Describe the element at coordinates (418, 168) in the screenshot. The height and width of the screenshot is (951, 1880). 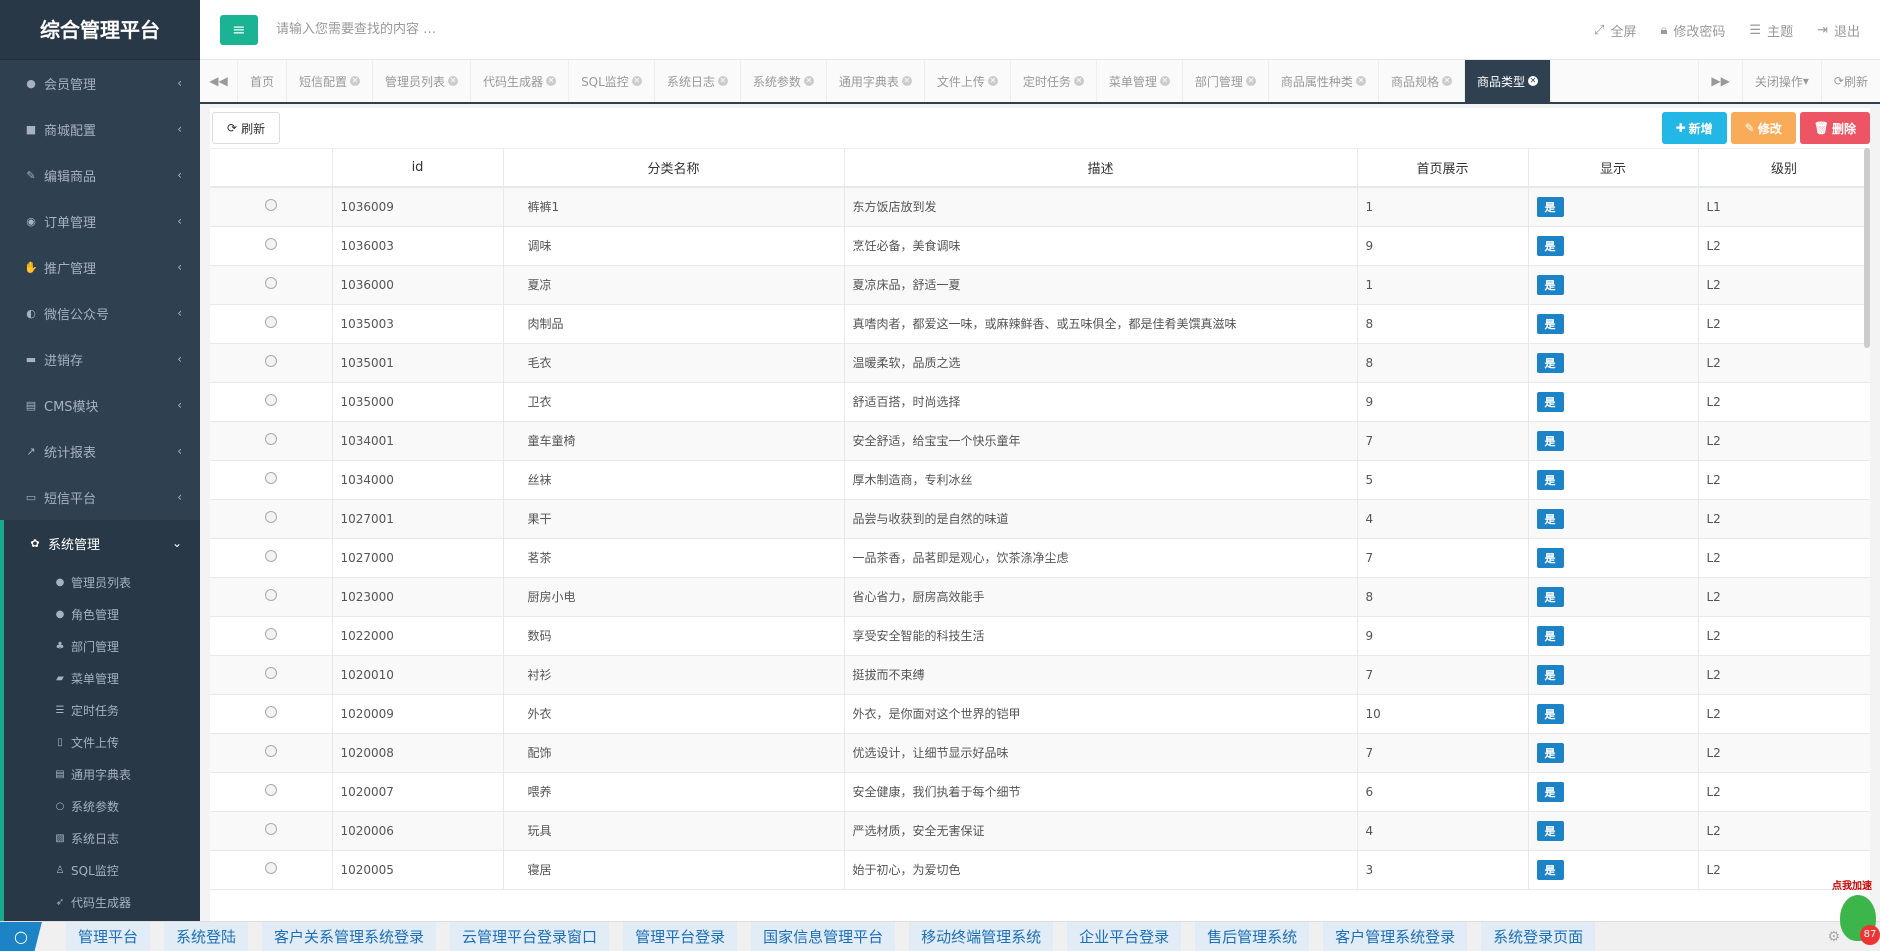
I see `column-header: id` at that location.